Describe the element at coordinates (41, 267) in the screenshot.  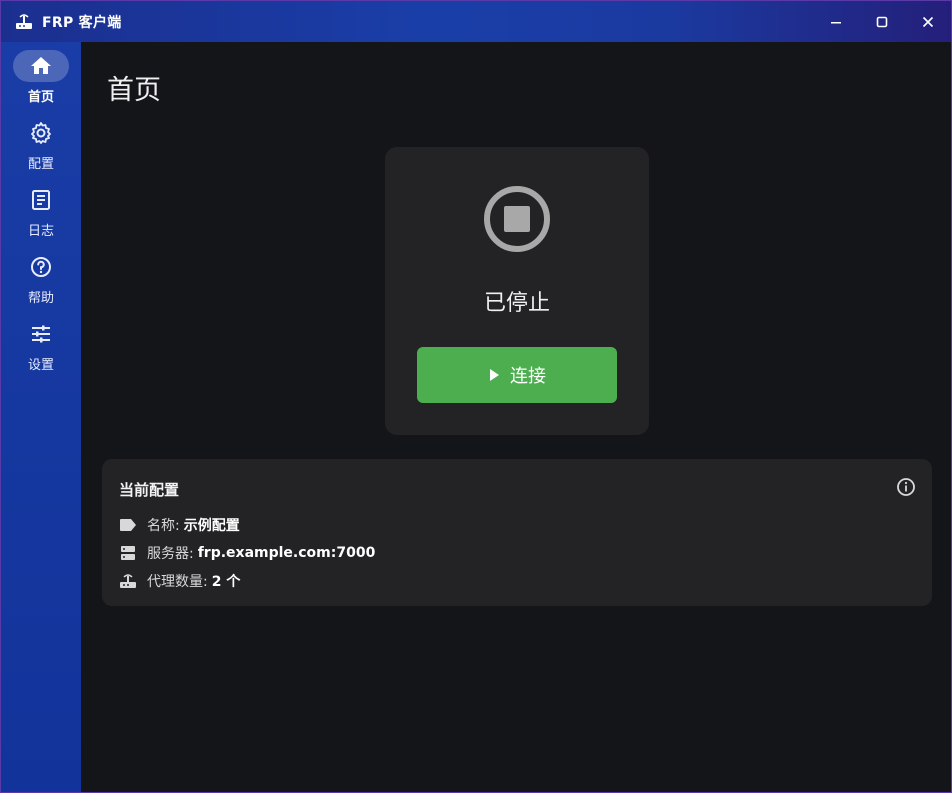
I see `help-icon` at that location.